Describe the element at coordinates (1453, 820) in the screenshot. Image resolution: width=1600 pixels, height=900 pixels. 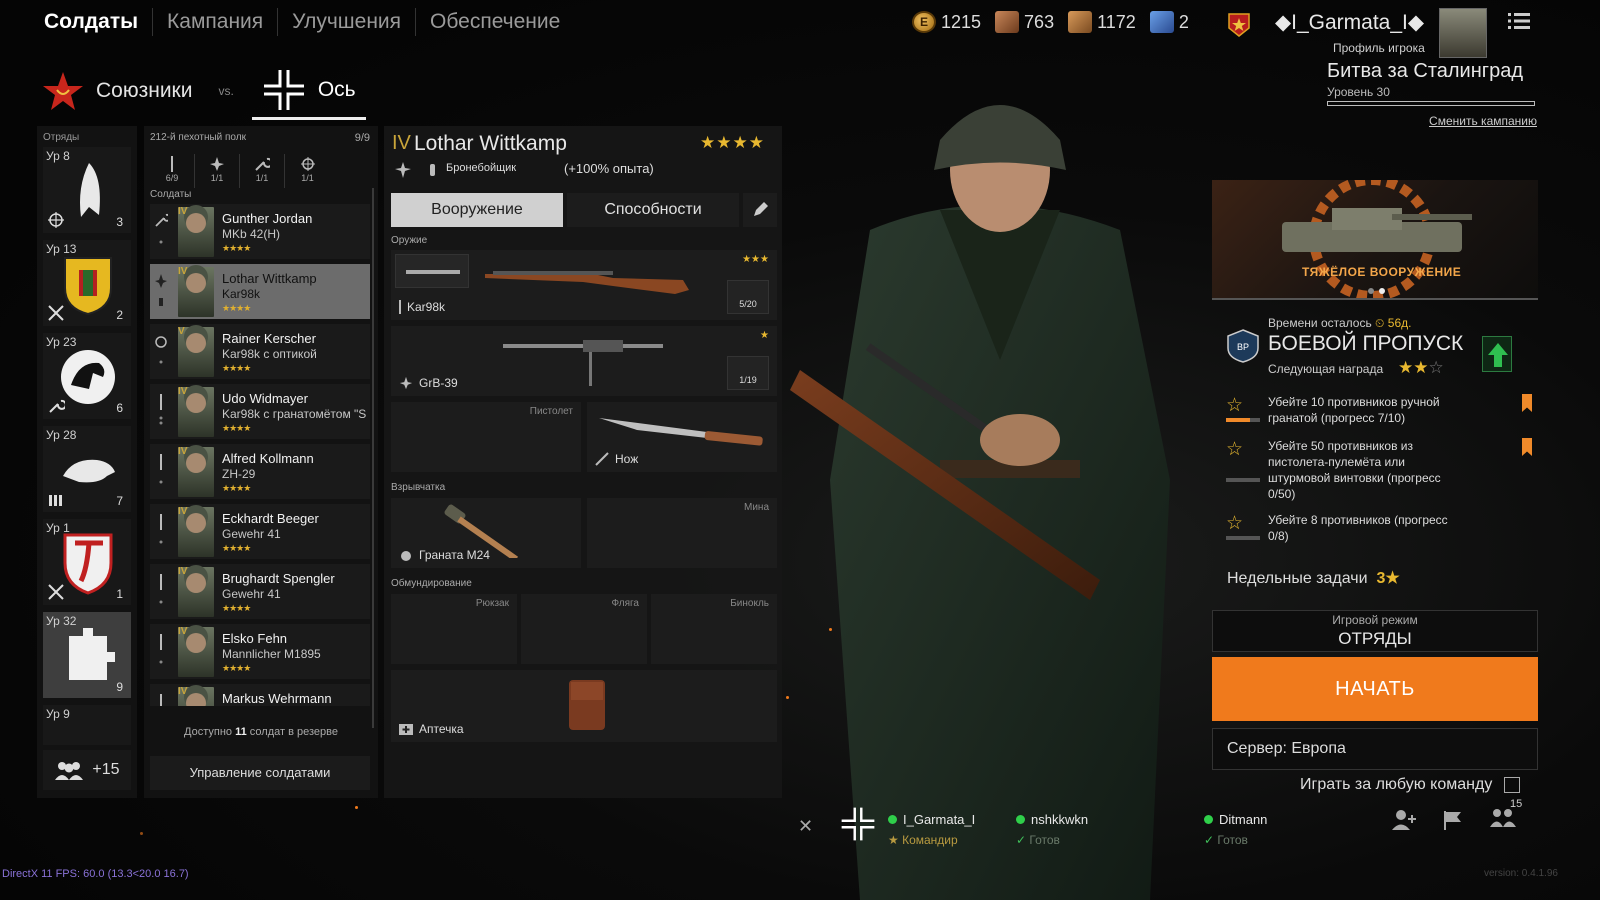
I see `flag-icon` at that location.